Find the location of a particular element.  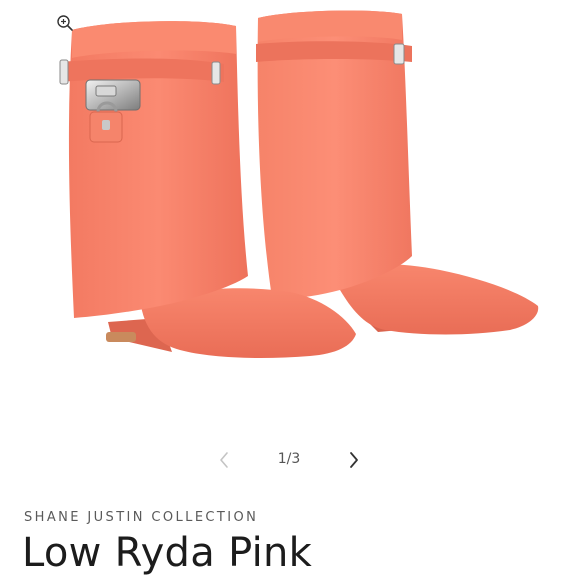

next-slide-button is located at coordinates (354, 460).